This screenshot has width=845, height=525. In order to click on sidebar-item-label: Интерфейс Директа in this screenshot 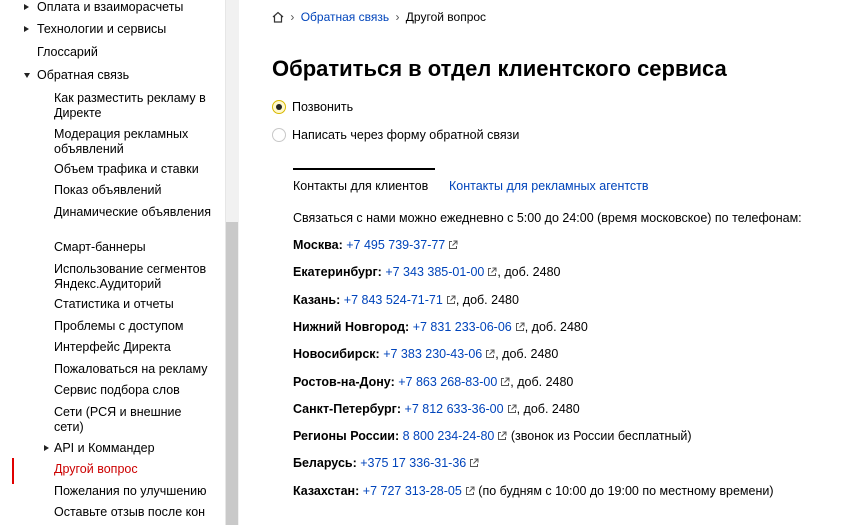, I will do `click(112, 347)`.